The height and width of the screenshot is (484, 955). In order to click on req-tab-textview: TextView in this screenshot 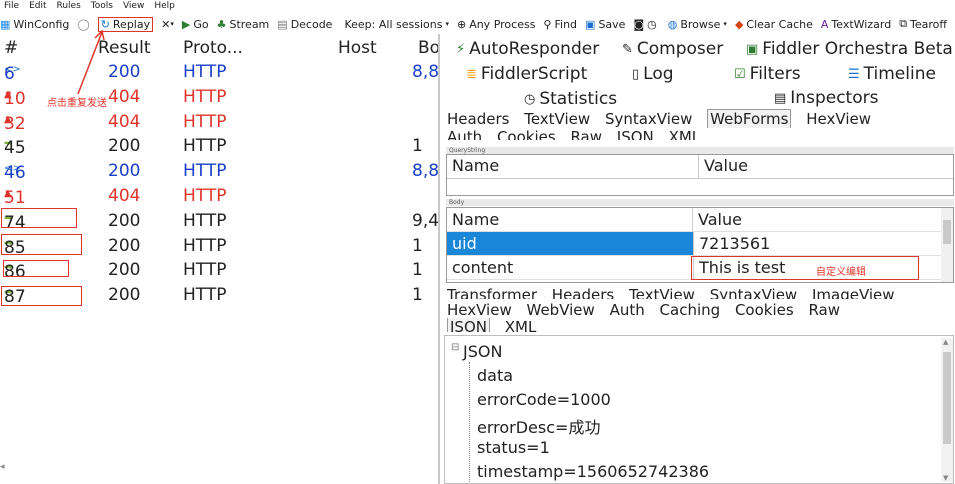, I will do `click(557, 119)`.